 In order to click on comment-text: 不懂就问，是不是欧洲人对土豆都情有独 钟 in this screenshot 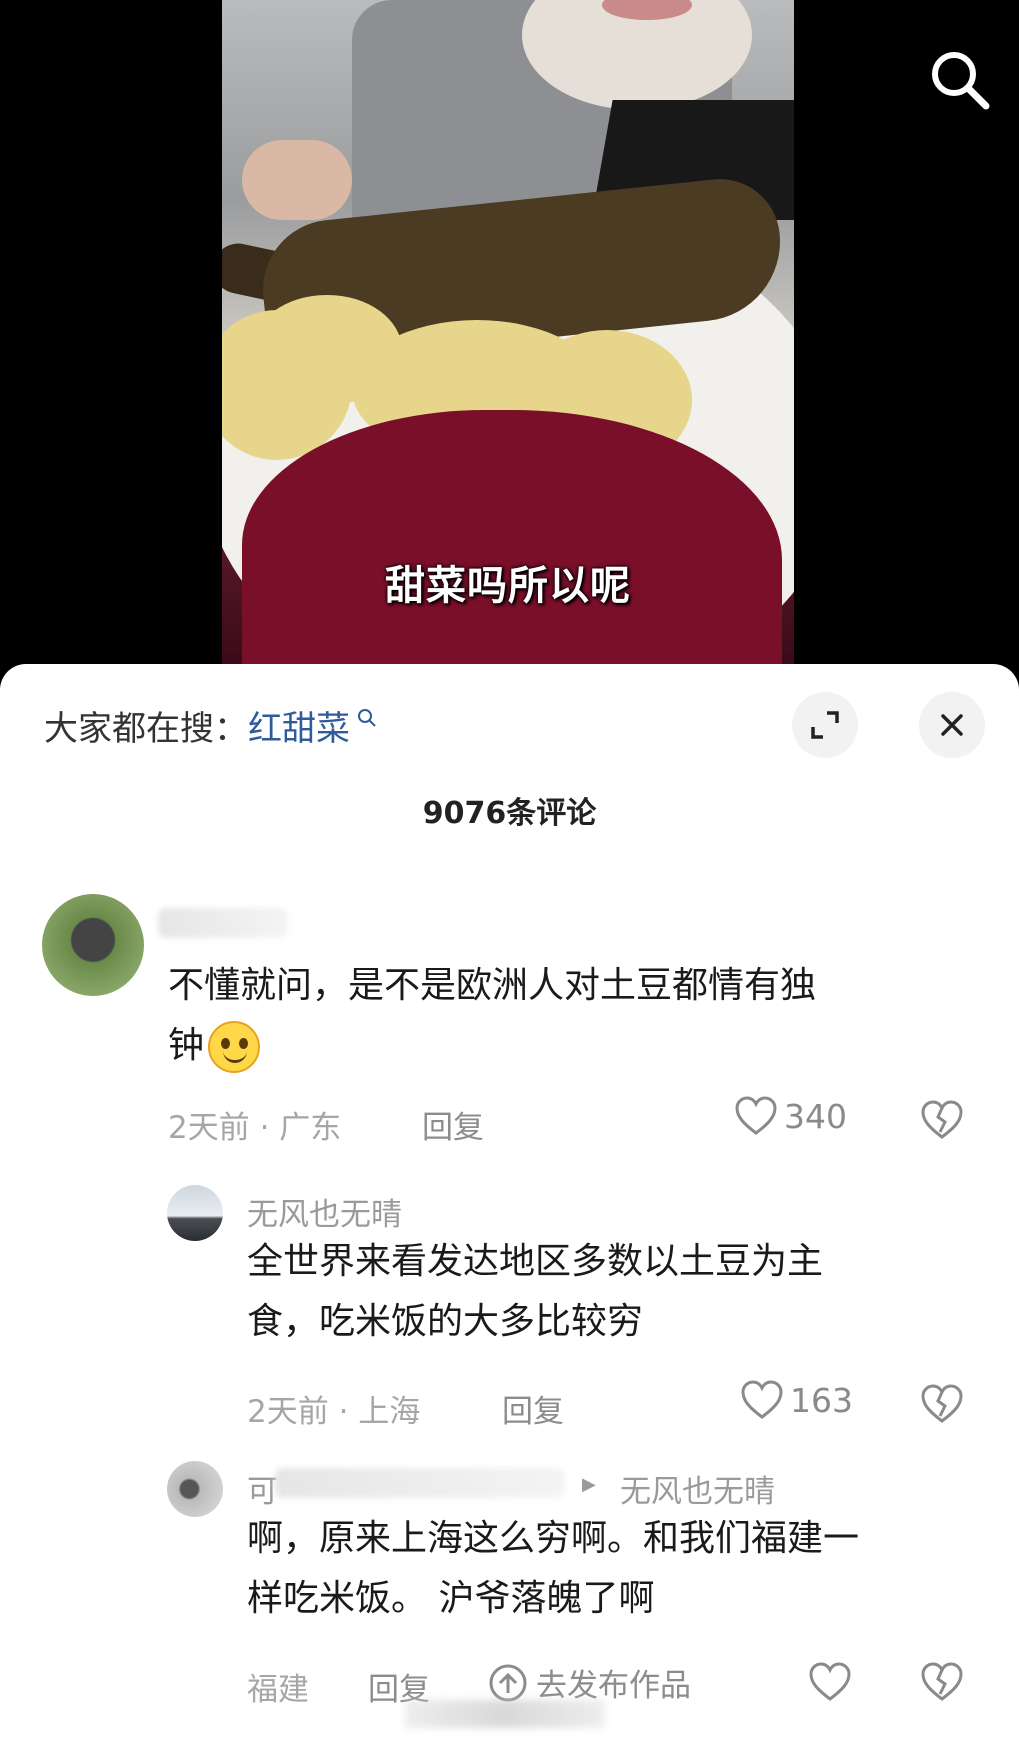, I will do `click(568, 1016)`.